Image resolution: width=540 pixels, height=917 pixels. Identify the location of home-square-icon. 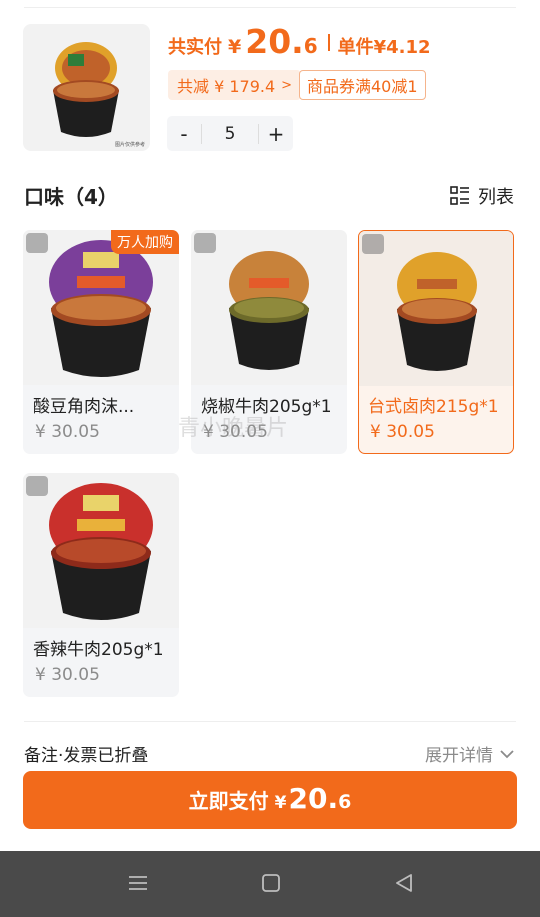
(271, 883).